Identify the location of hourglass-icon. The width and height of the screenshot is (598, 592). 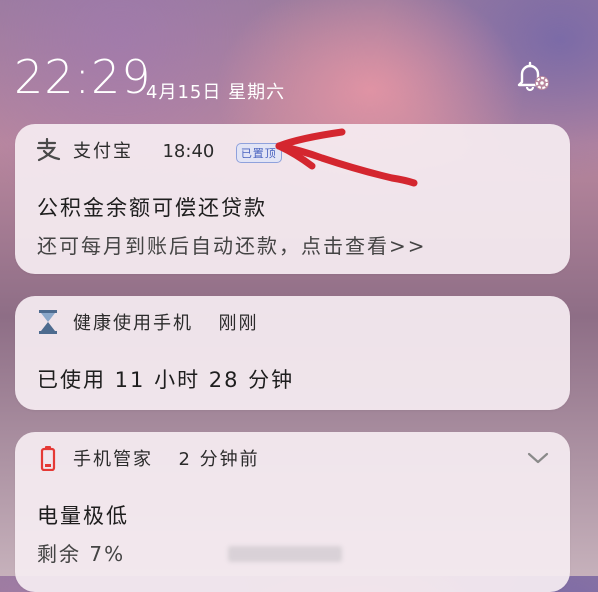
(48, 322).